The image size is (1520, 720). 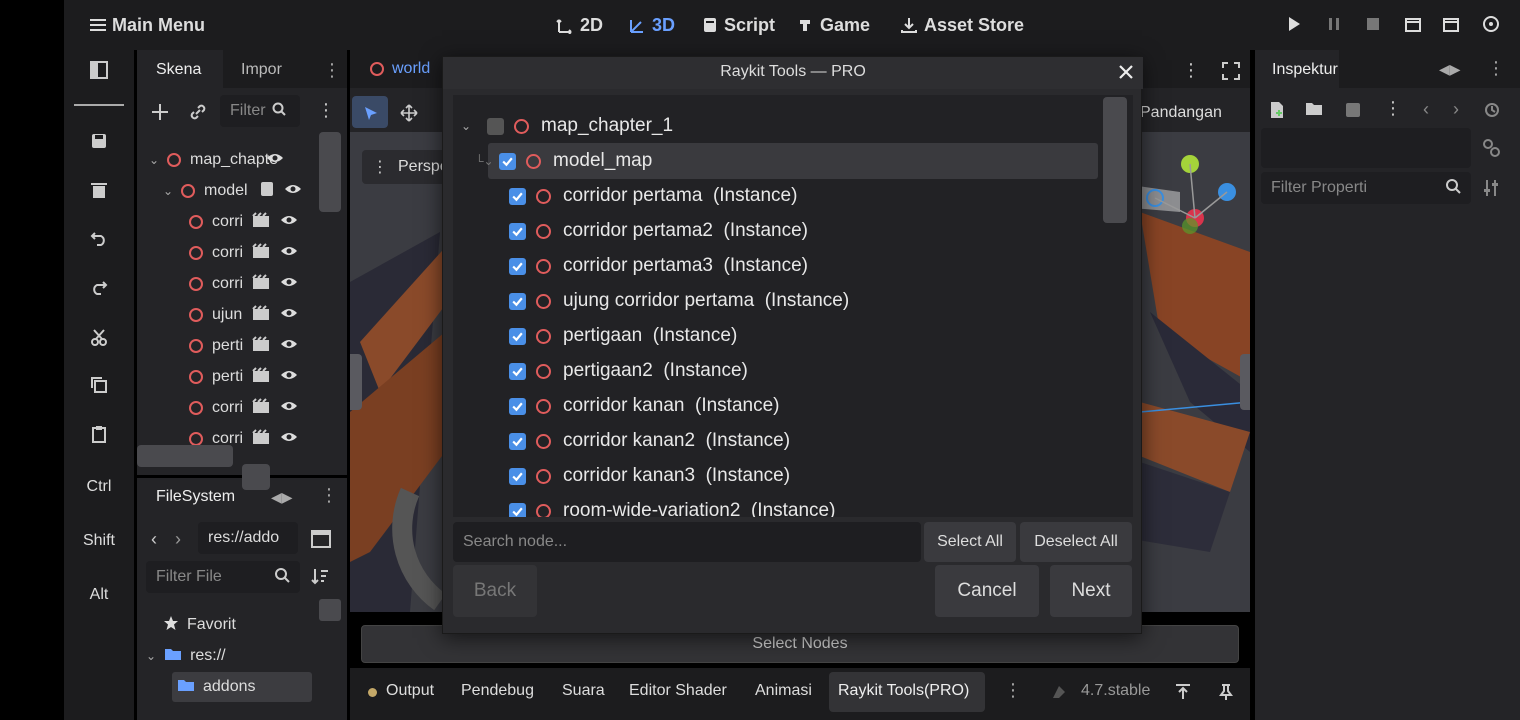 What do you see at coordinates (653, 196) in the screenshot?
I see `node-row-item: corridor pertama (Instance)` at bounding box center [653, 196].